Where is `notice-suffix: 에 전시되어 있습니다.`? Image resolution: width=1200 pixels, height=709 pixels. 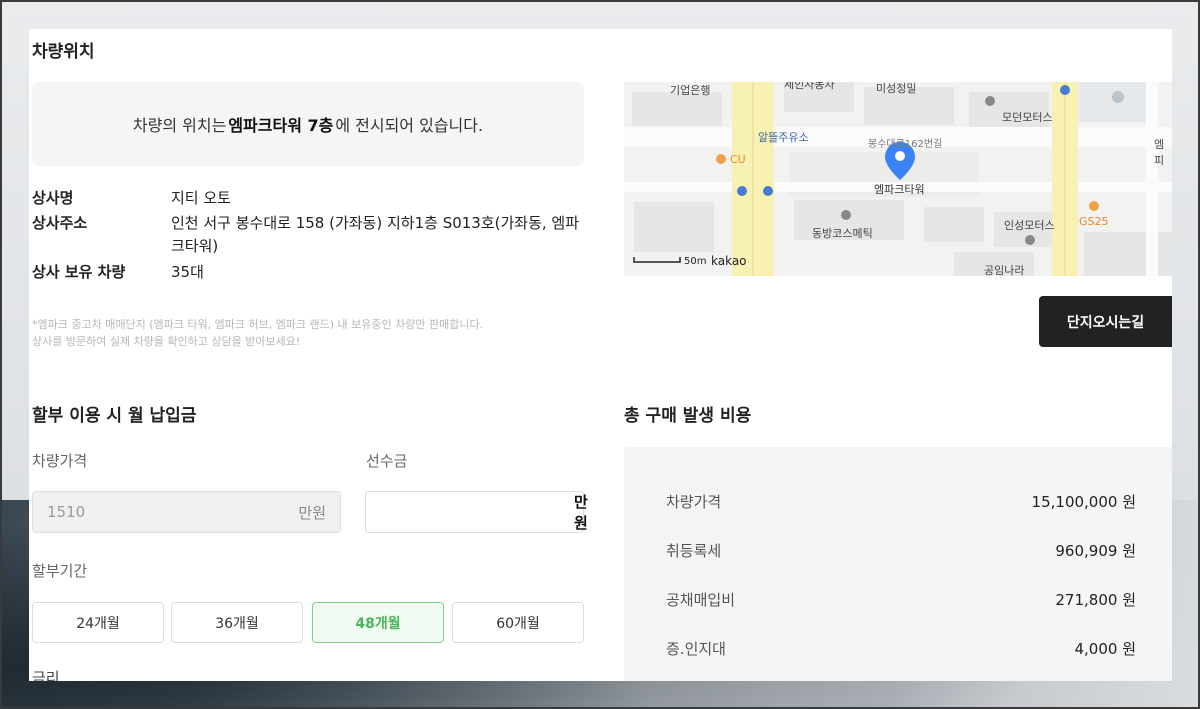
notice-suffix: 에 전시되어 있습니다. is located at coordinates (409, 125).